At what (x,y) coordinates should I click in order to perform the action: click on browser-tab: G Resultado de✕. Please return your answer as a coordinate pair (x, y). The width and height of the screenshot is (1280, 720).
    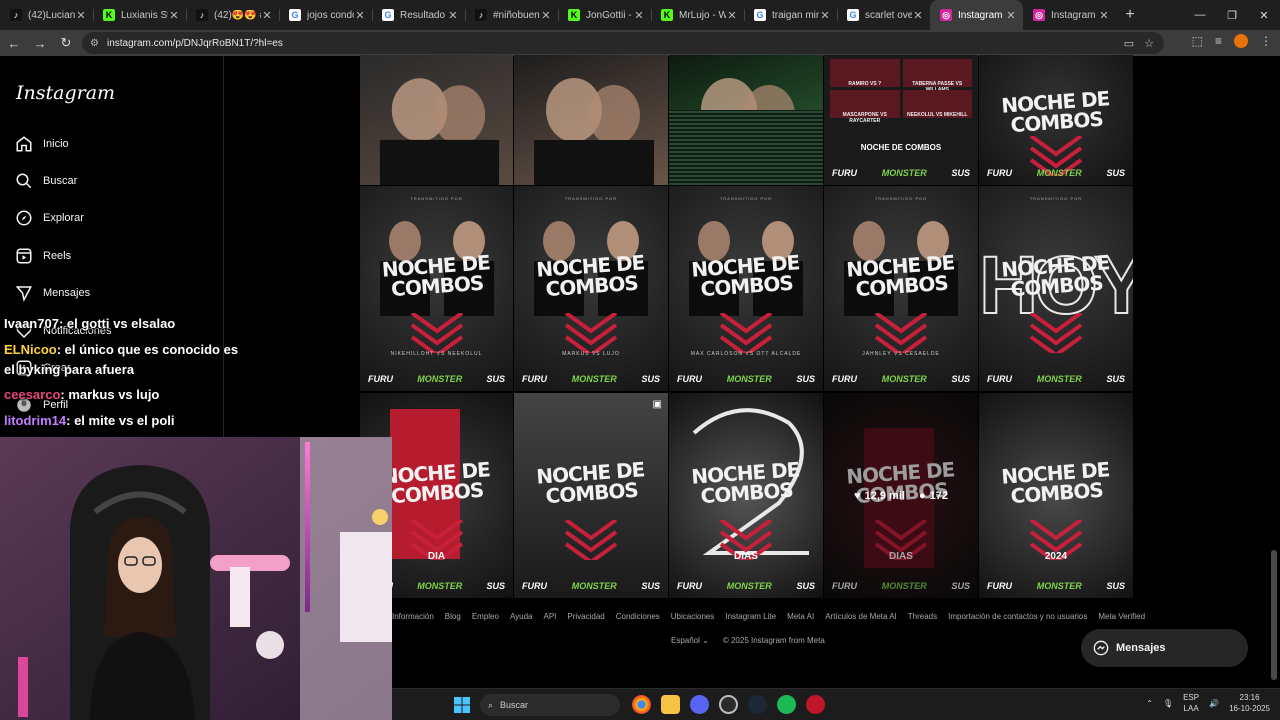
    Looking at the image, I should click on (418, 15).